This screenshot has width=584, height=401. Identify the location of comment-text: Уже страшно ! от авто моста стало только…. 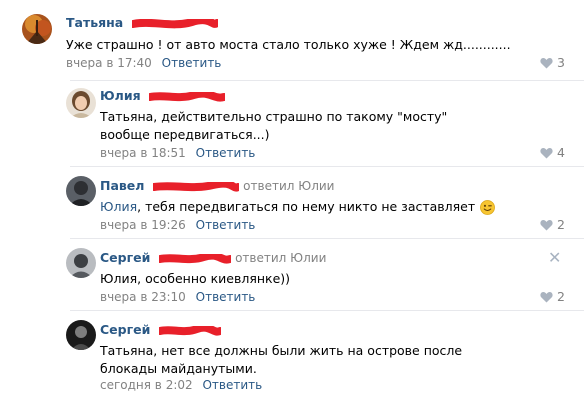
(288, 44).